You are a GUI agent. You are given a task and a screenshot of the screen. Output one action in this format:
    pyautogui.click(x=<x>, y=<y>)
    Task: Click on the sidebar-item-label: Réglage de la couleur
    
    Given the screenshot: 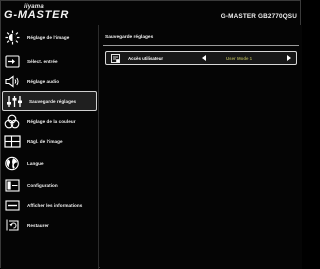 What is the action you would take?
    pyautogui.click(x=51, y=121)
    